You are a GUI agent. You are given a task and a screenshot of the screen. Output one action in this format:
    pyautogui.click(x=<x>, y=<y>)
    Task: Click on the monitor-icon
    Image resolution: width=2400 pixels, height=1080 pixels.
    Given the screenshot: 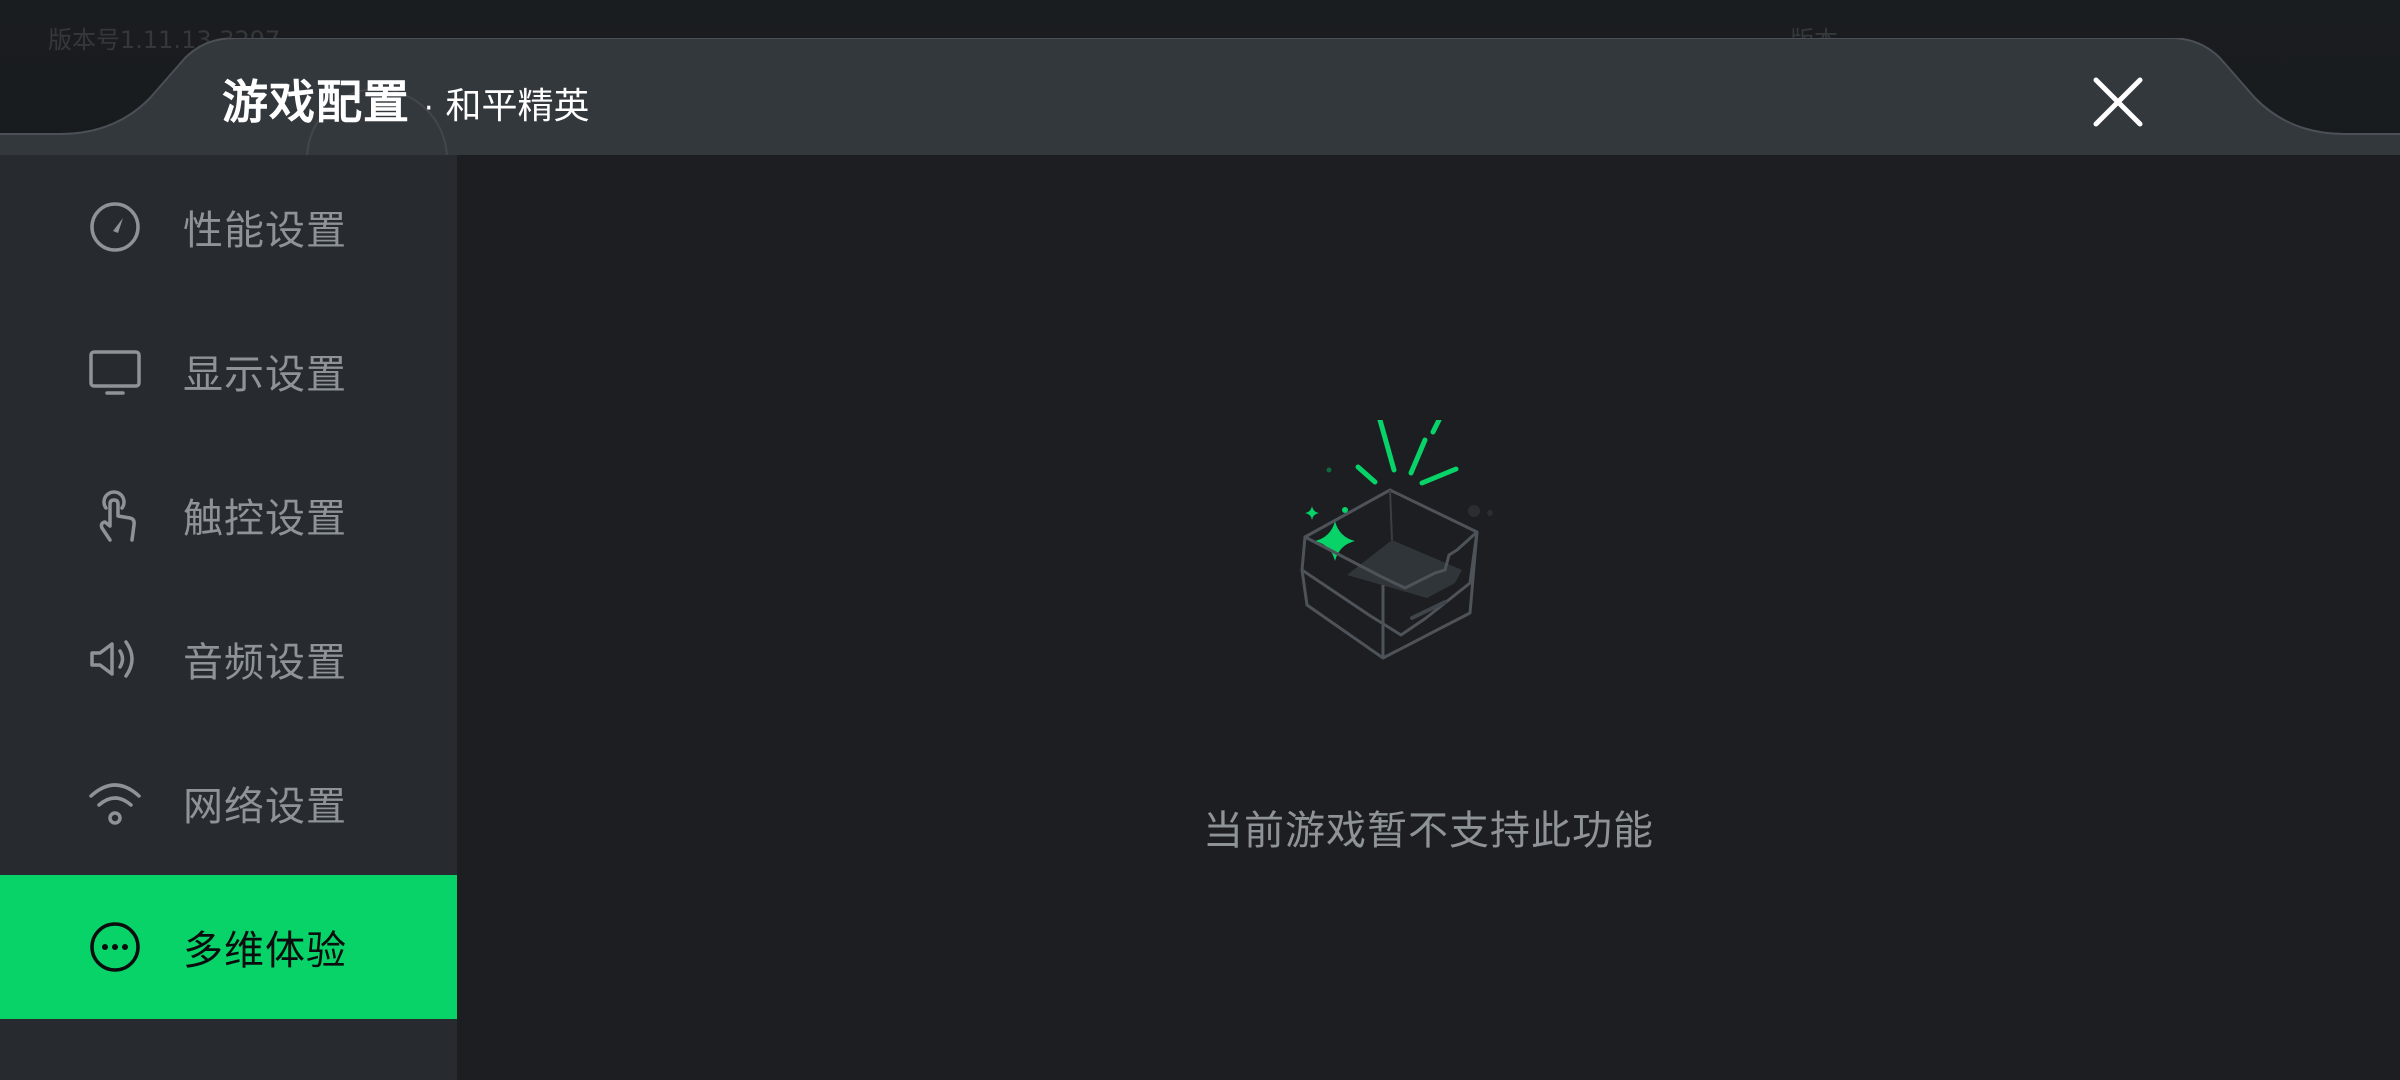 What is the action you would take?
    pyautogui.click(x=115, y=371)
    